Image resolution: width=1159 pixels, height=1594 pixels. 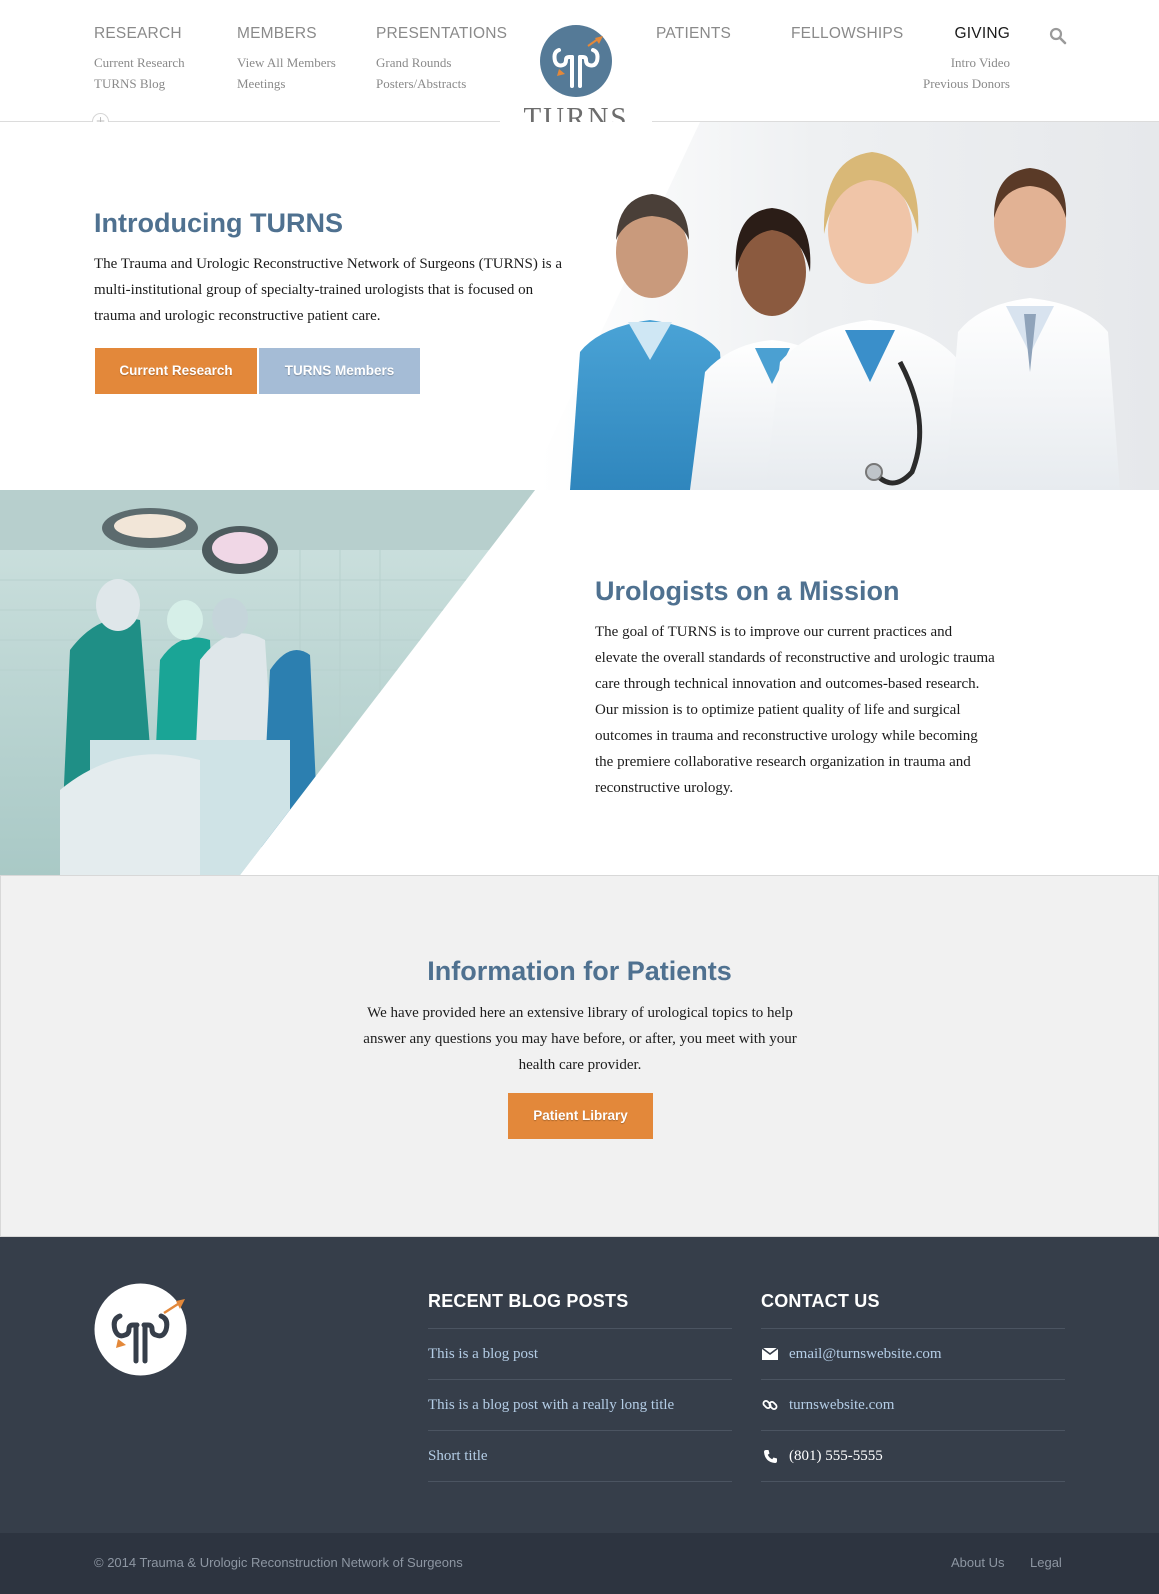 What do you see at coordinates (580, 1354) in the screenshot?
I see `list-item: This is a blog post` at bounding box center [580, 1354].